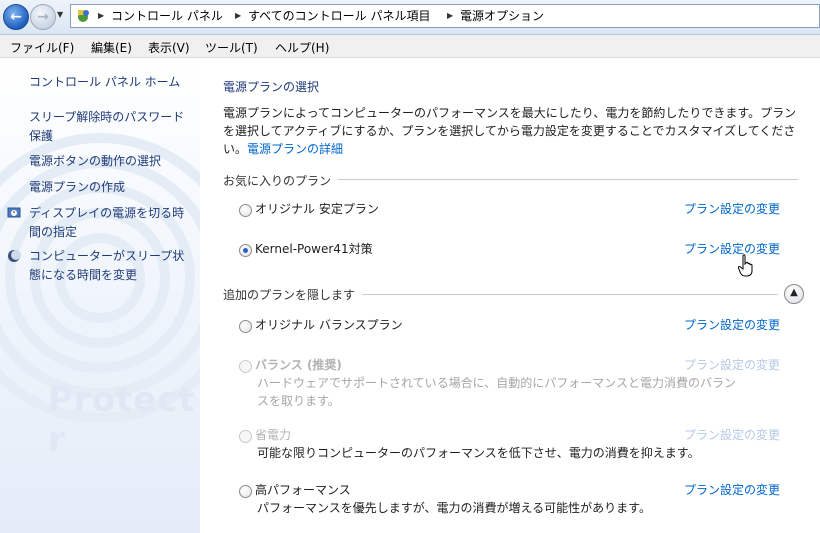 This screenshot has width=820, height=533. I want to click on hand-cursor-icon, so click(745, 265).